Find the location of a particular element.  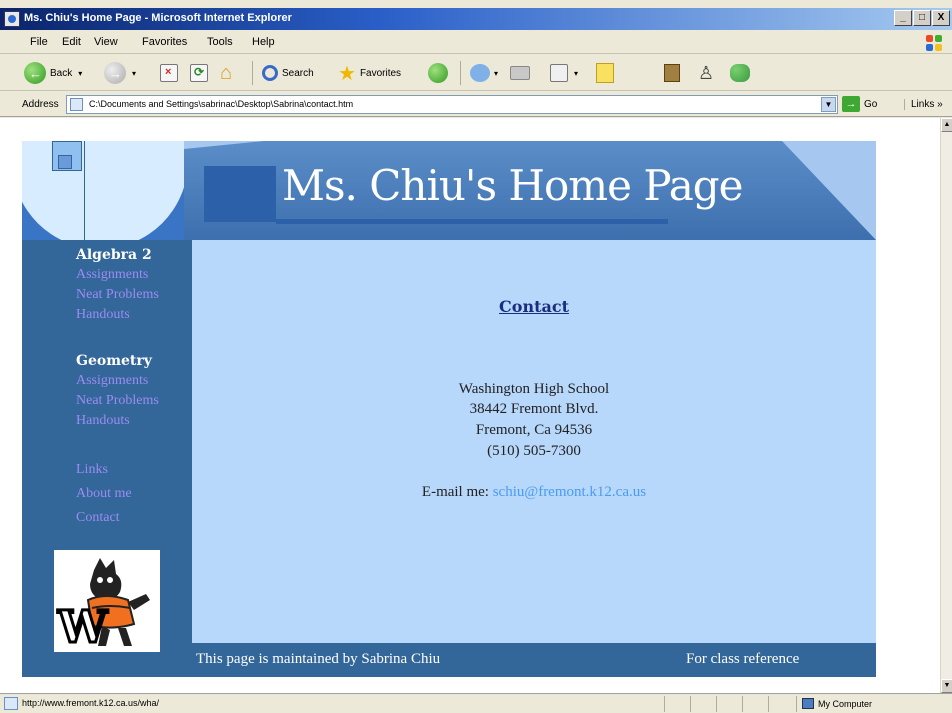

nav-link-geometry-assignments: Assignments is located at coordinates (117, 381).